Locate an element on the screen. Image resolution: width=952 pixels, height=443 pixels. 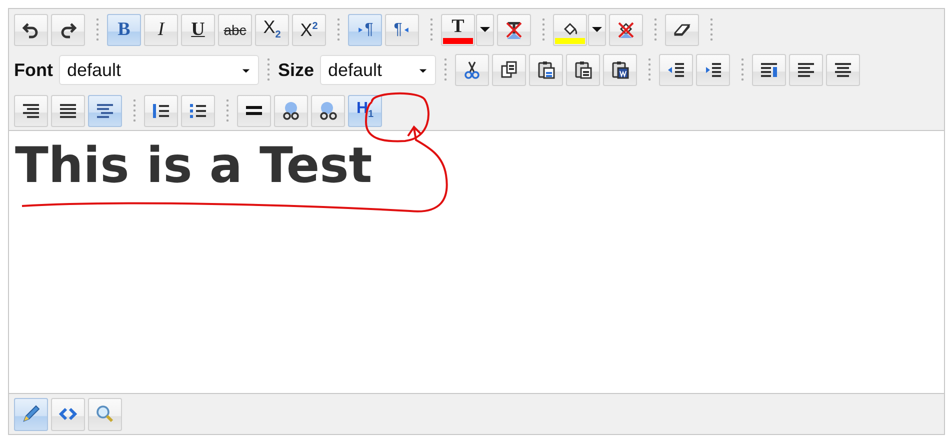
toolbar-button: I is located at coordinates (161, 30).